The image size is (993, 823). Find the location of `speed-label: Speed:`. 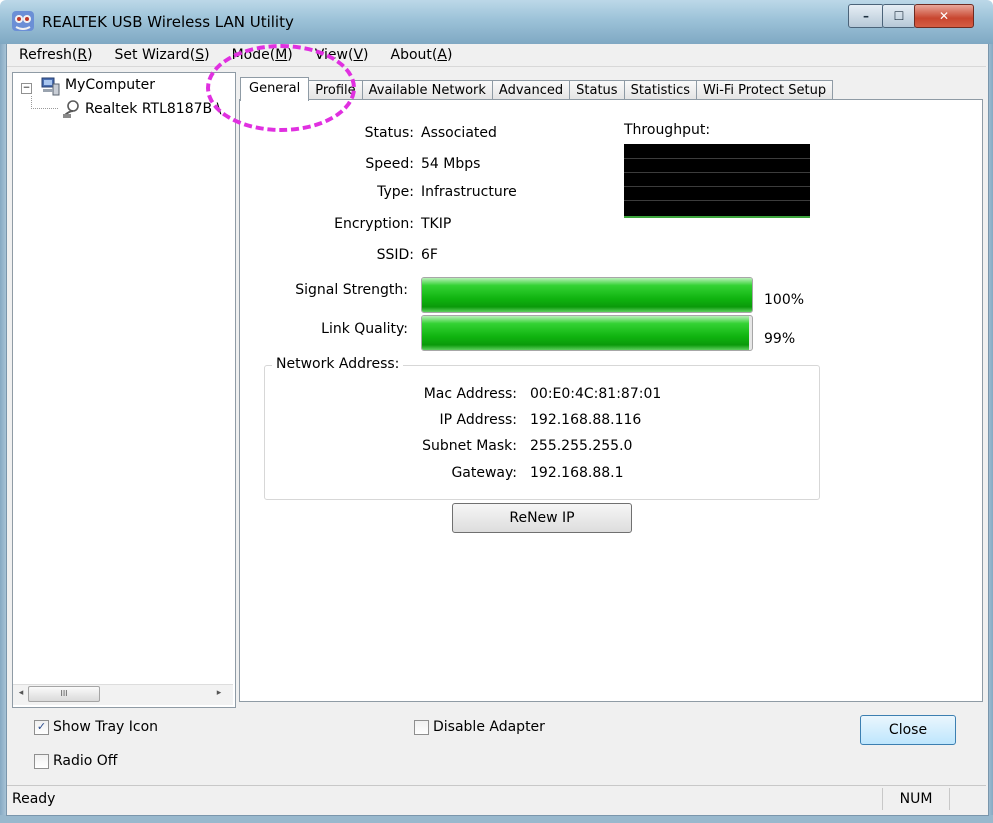

speed-label: Speed: is located at coordinates (389, 164).